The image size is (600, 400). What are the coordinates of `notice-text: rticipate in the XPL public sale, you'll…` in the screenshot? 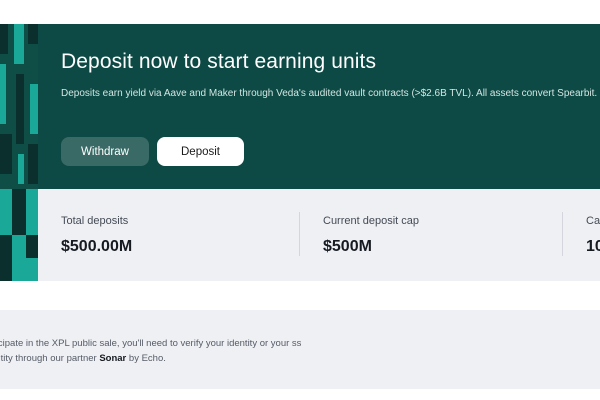 It's located at (160, 351).